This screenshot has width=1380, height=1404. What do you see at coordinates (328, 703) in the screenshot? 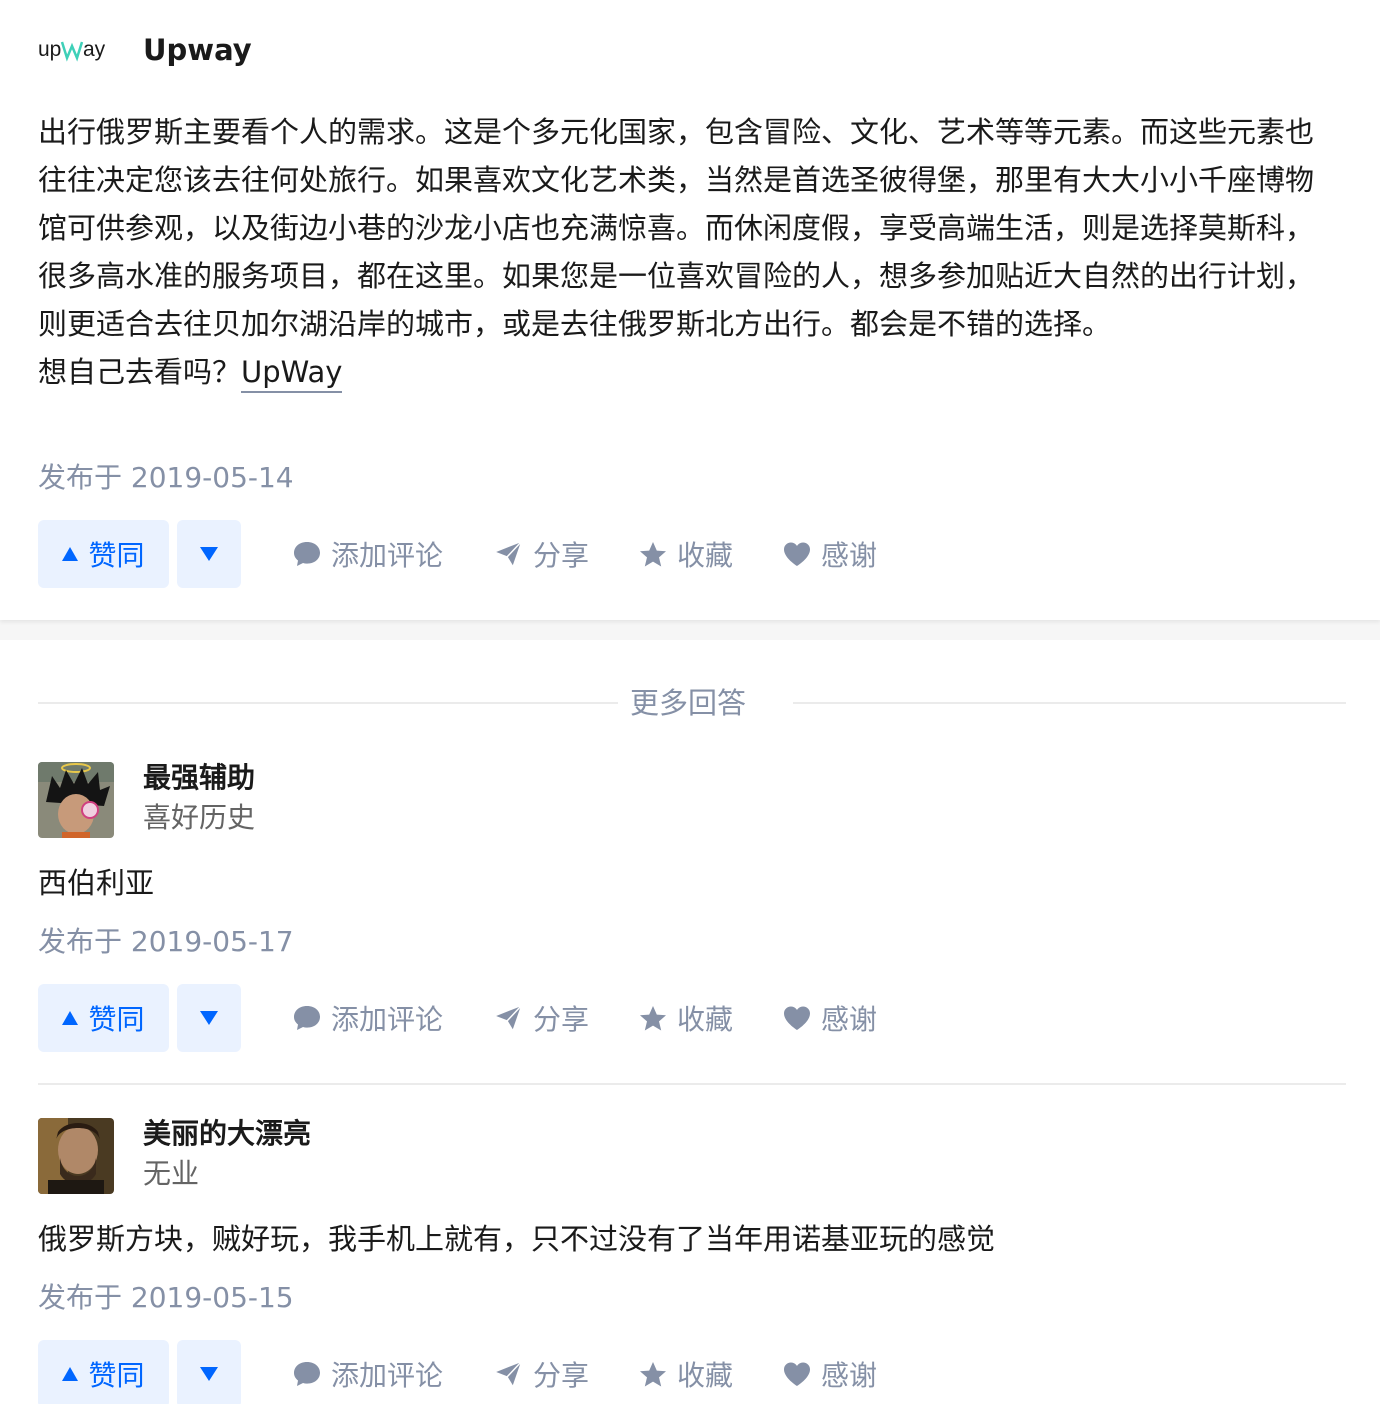
I see `divider-line-left` at bounding box center [328, 703].